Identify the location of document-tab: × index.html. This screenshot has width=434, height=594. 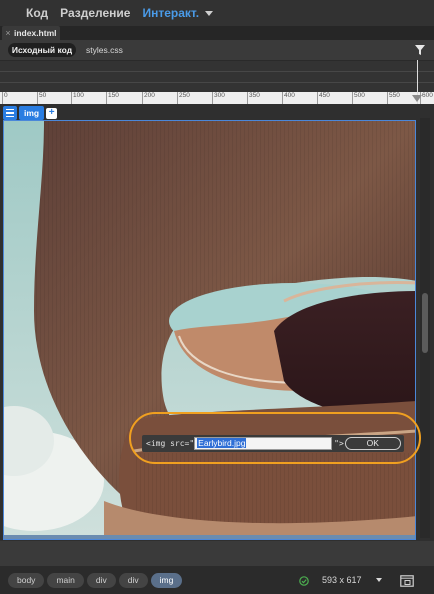
(31, 33).